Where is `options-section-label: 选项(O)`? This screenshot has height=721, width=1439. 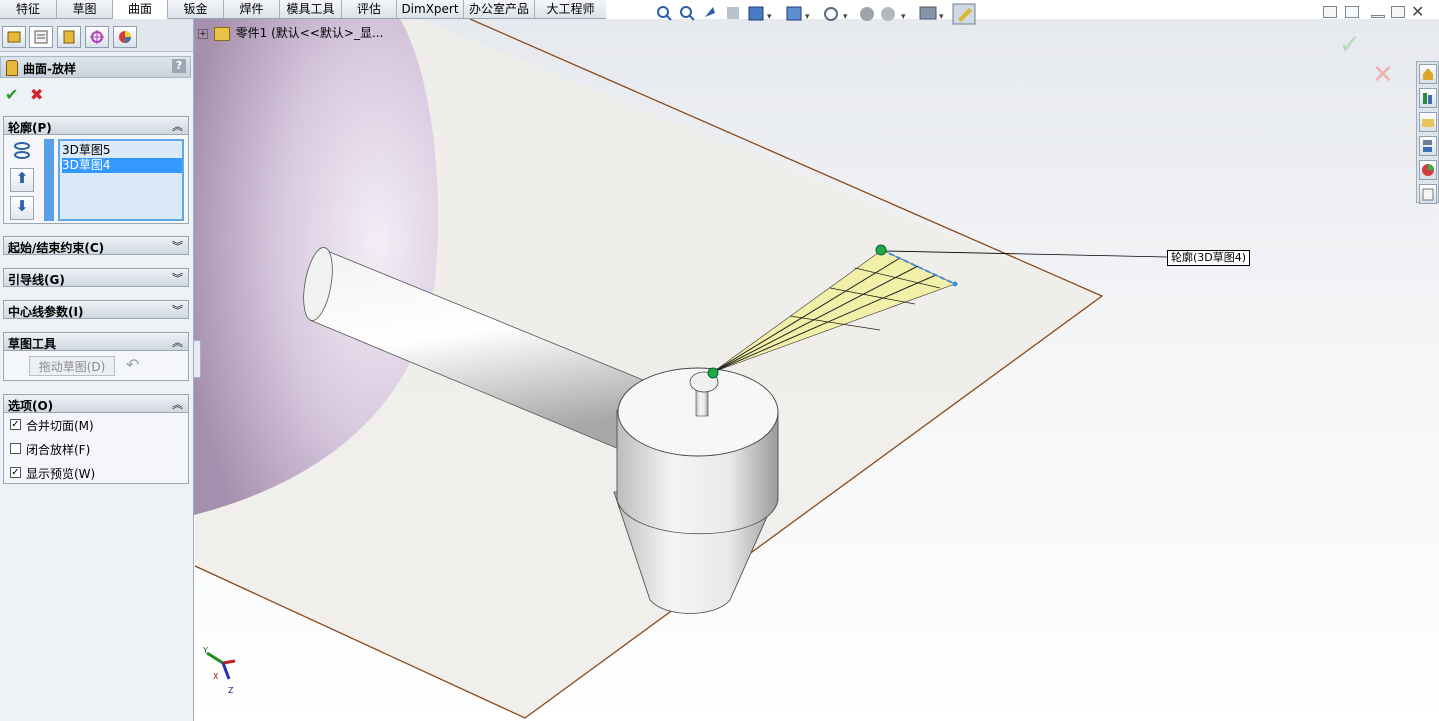 options-section-label: 选项(O) is located at coordinates (31, 406).